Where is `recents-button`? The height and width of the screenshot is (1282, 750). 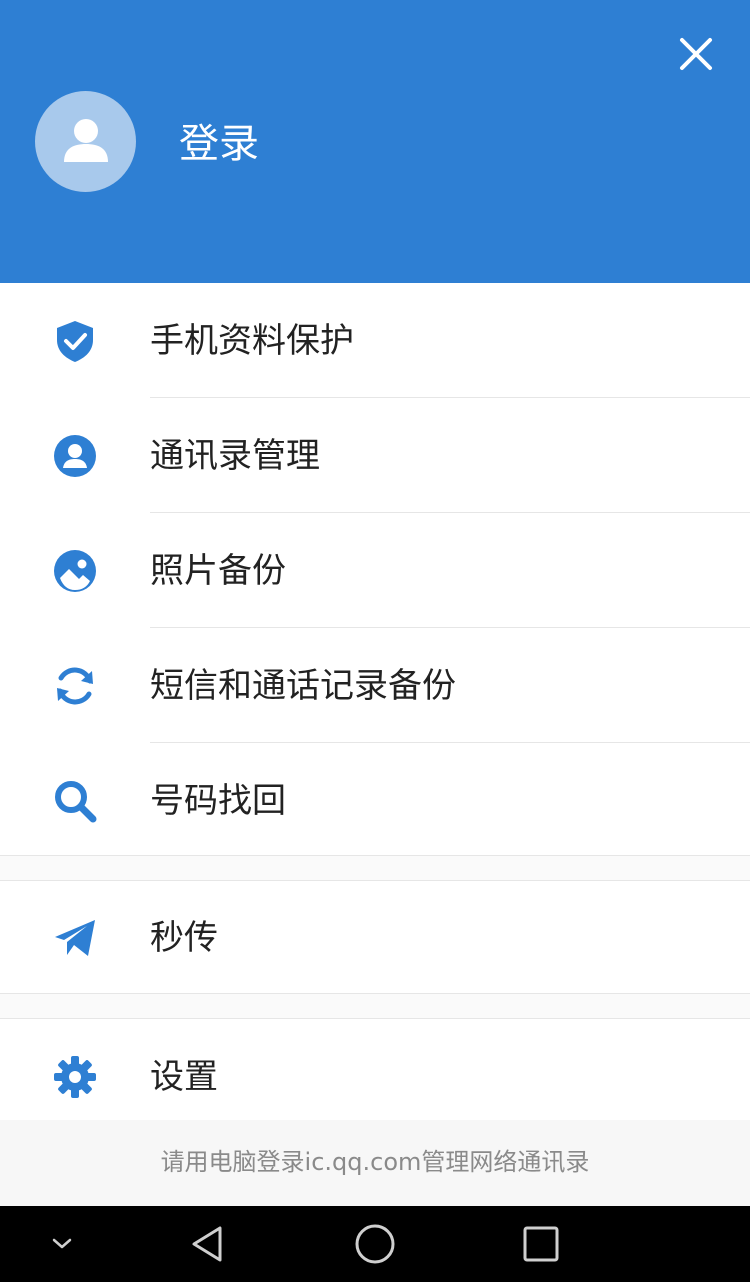
recents-button is located at coordinates (541, 1244).